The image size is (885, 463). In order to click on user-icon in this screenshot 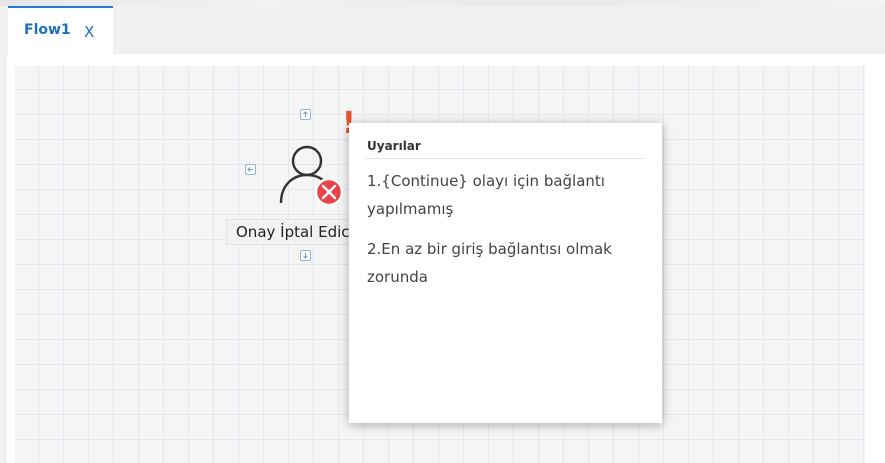, I will do `click(311, 176)`.